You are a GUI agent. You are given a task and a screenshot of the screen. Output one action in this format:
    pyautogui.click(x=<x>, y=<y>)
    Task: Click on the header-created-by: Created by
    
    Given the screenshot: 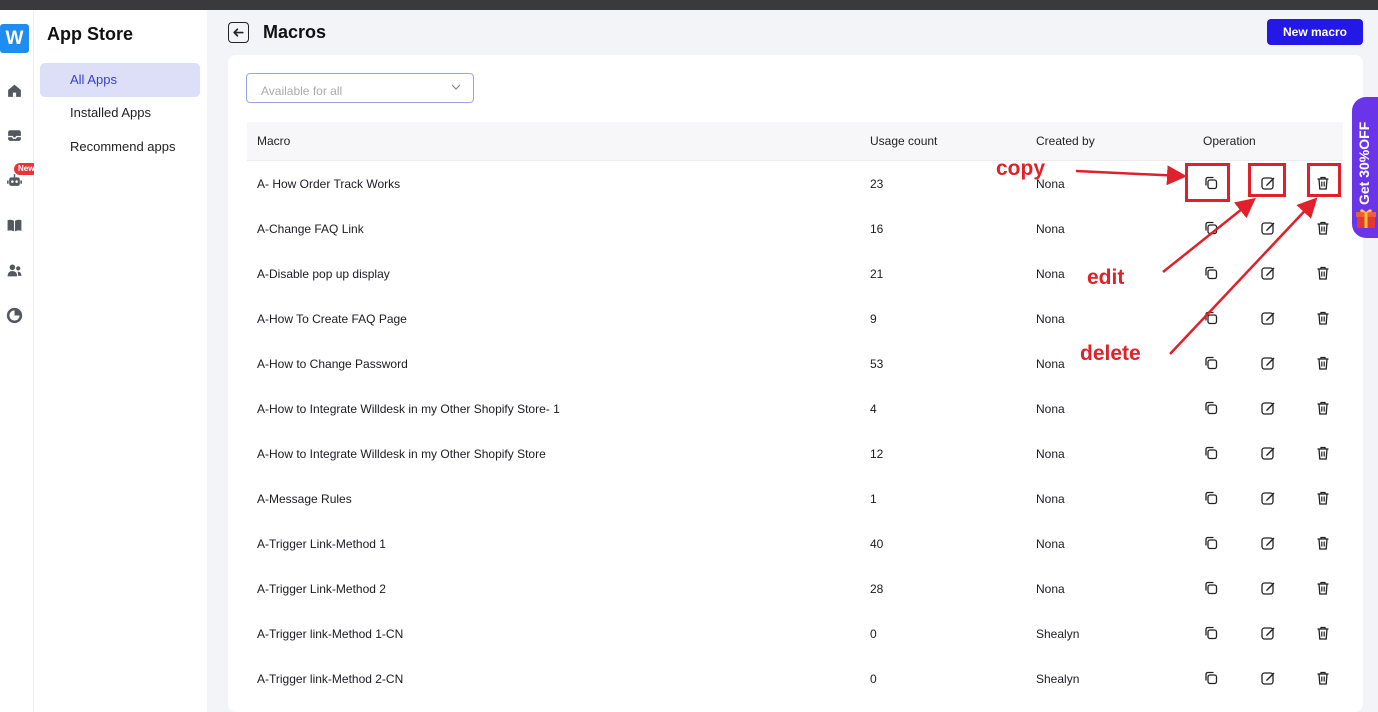 What is the action you would take?
    pyautogui.click(x=1065, y=141)
    